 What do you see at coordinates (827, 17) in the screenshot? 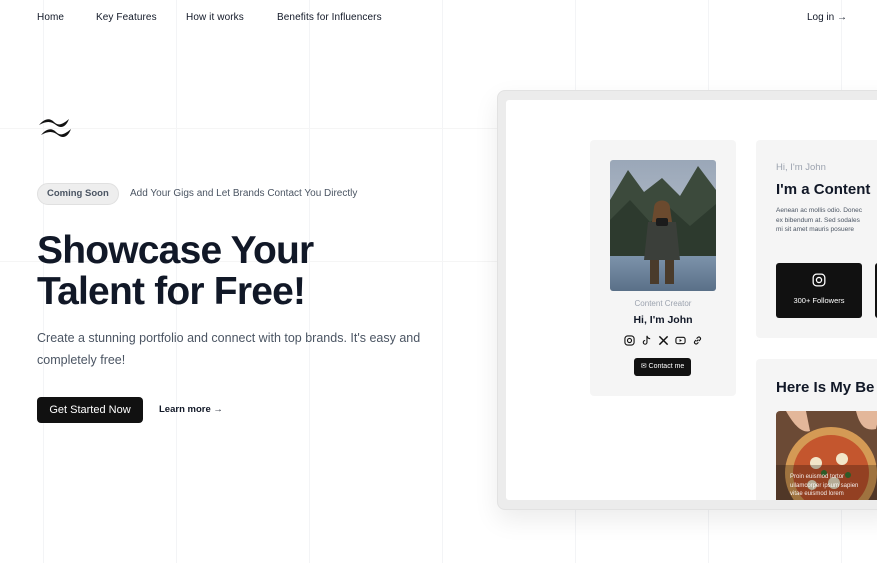
I see `login-link: Log in →` at bounding box center [827, 17].